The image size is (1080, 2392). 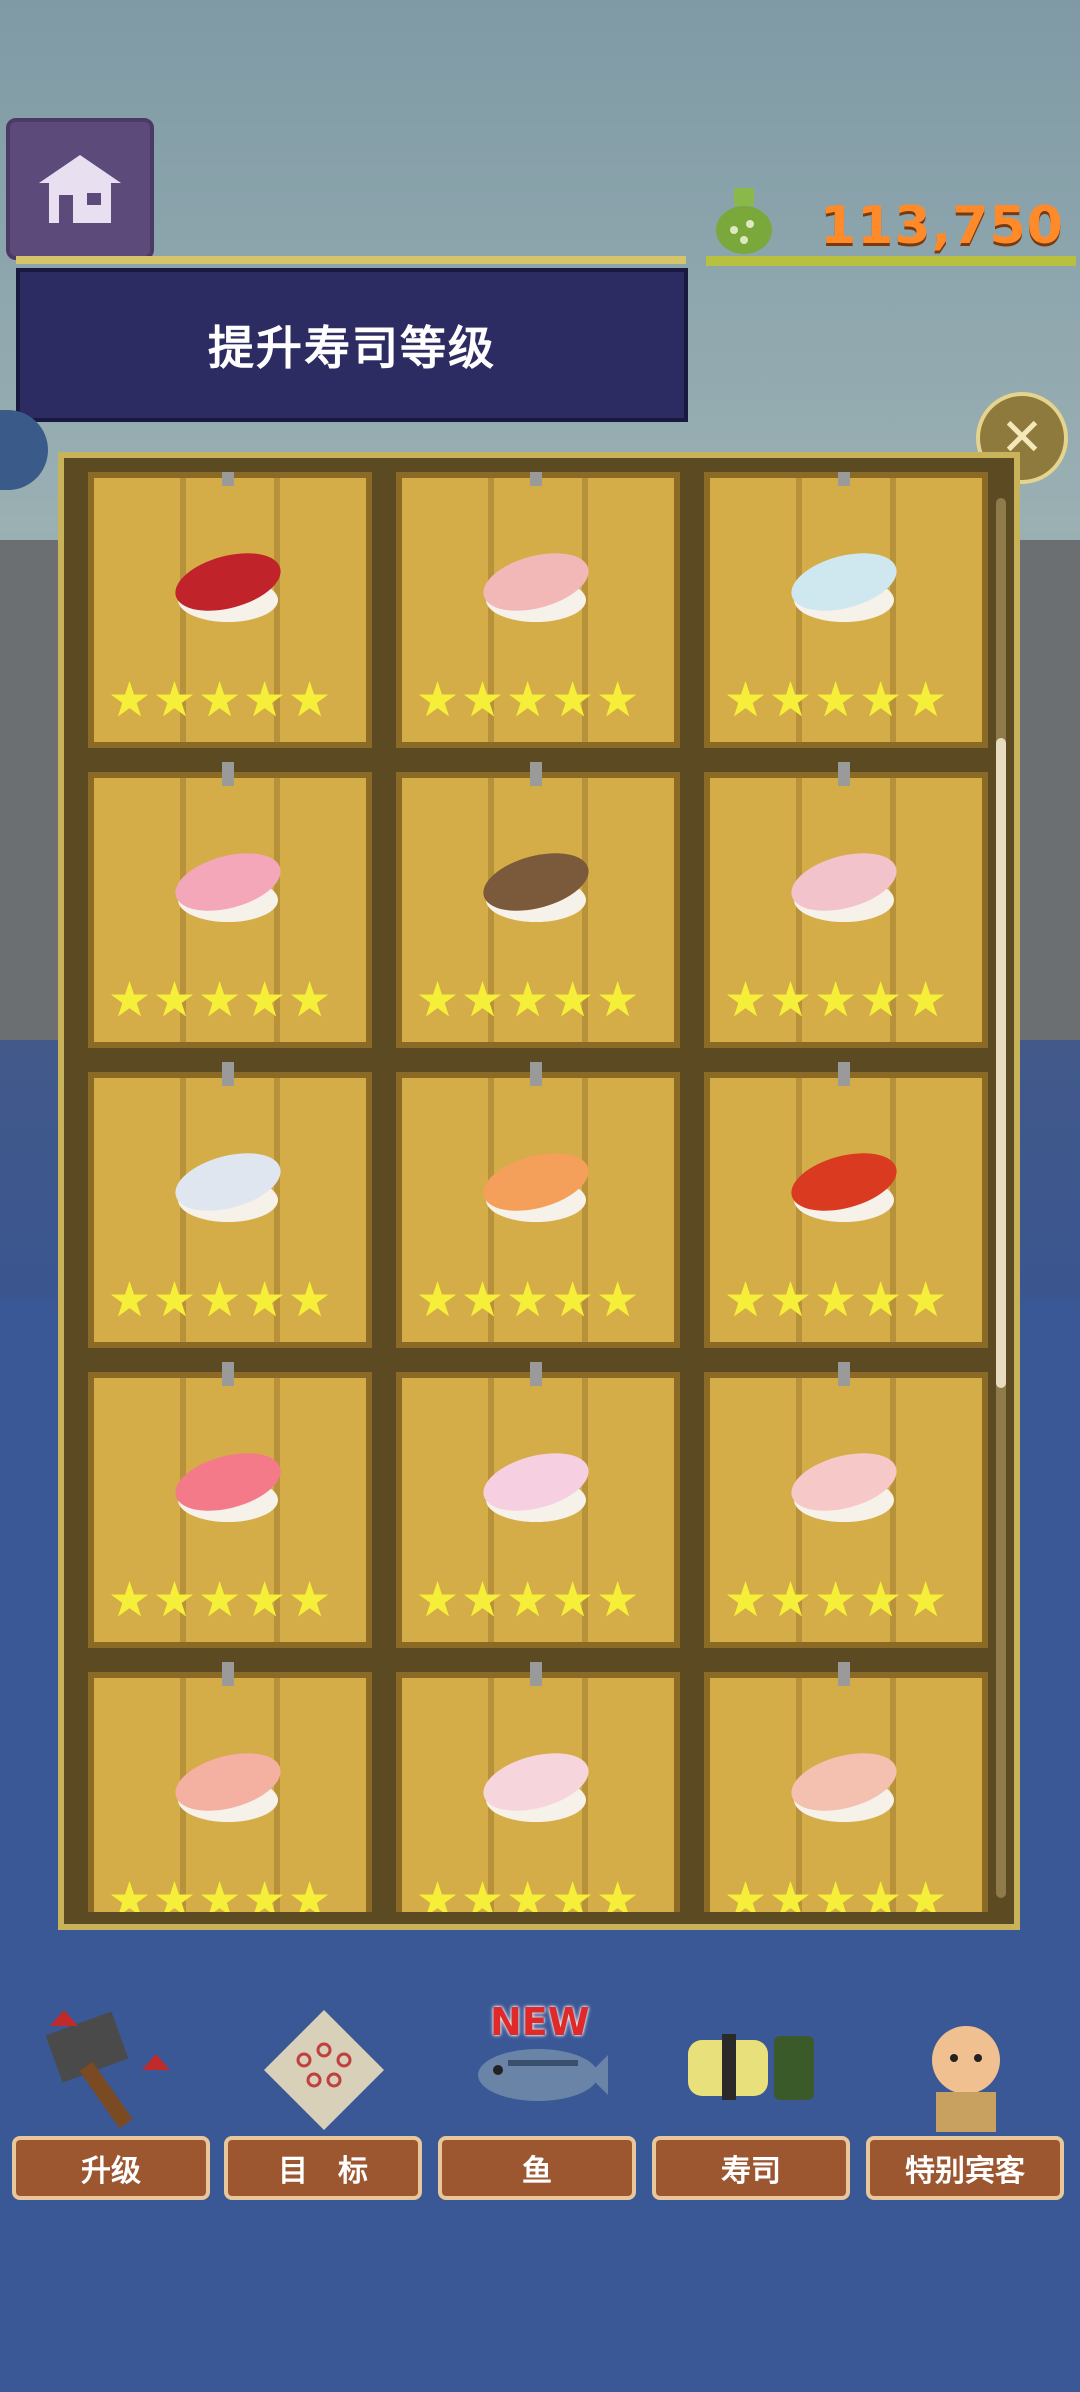 What do you see at coordinates (324, 2070) in the screenshot?
I see `target-sheet-icon` at bounding box center [324, 2070].